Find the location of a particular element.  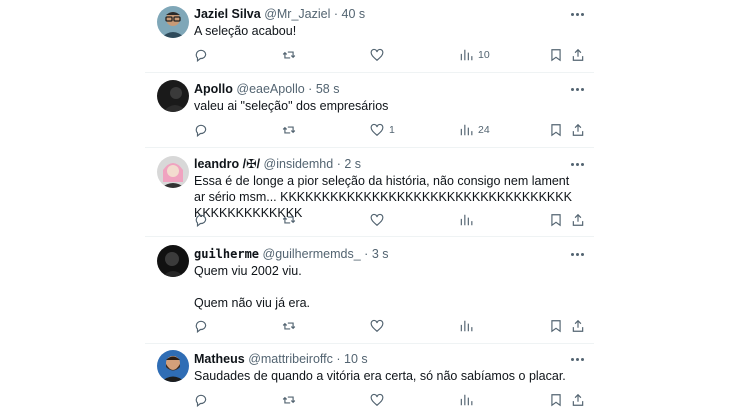

tweet-text: valeu ai "seleção" dos empresários is located at coordinates (291, 106).